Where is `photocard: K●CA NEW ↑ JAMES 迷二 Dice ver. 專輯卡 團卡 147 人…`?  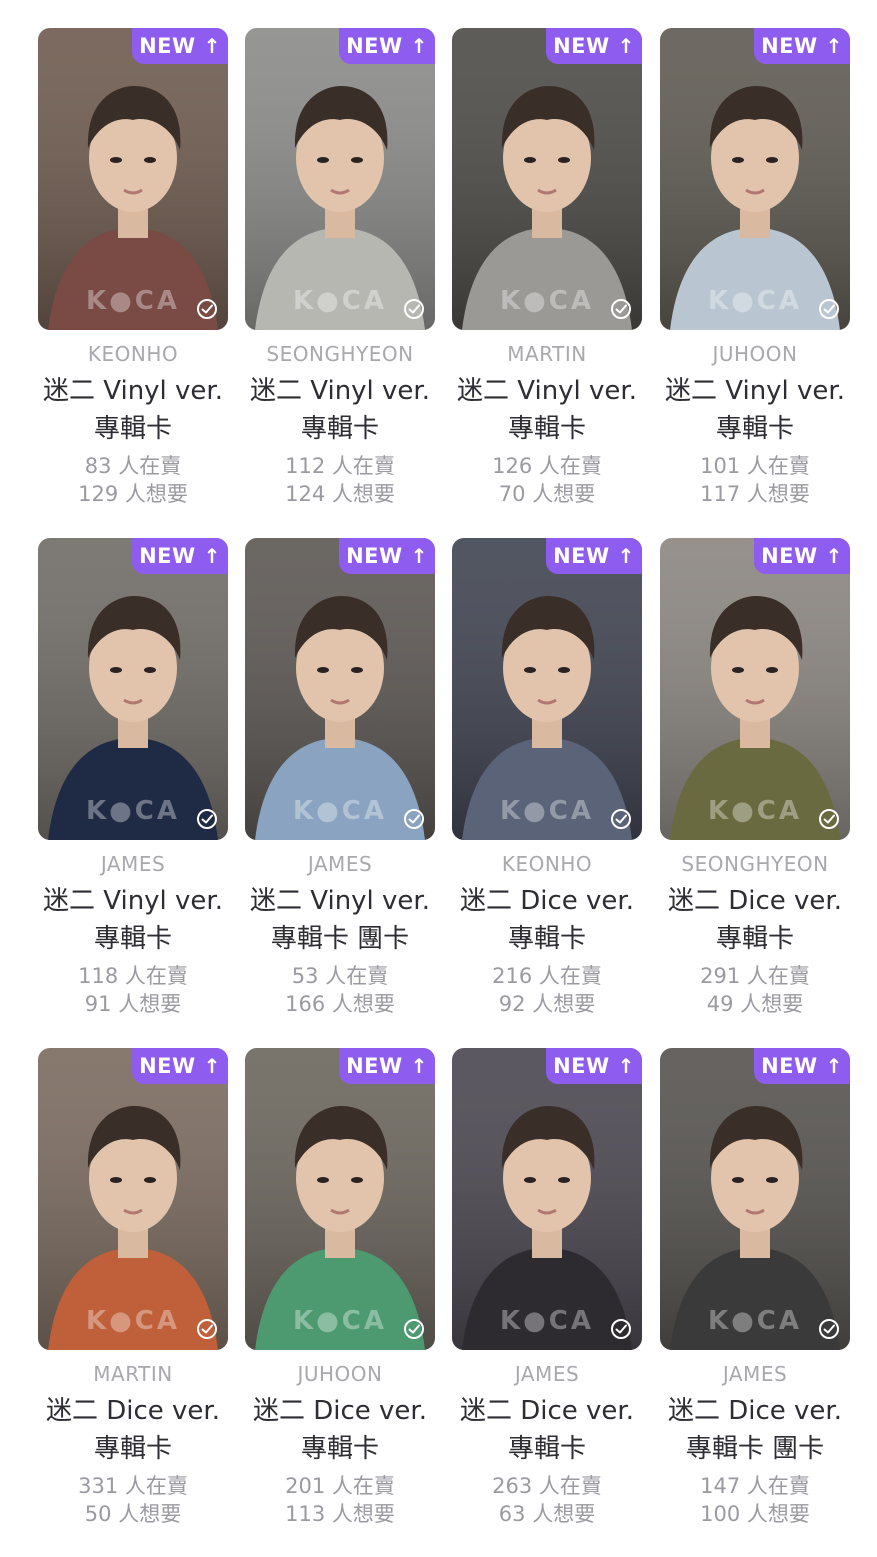 photocard: K●CA NEW ↑ JAMES 迷二 Dice ver. 專輯卡 團卡 147 人… is located at coordinates (755, 1293).